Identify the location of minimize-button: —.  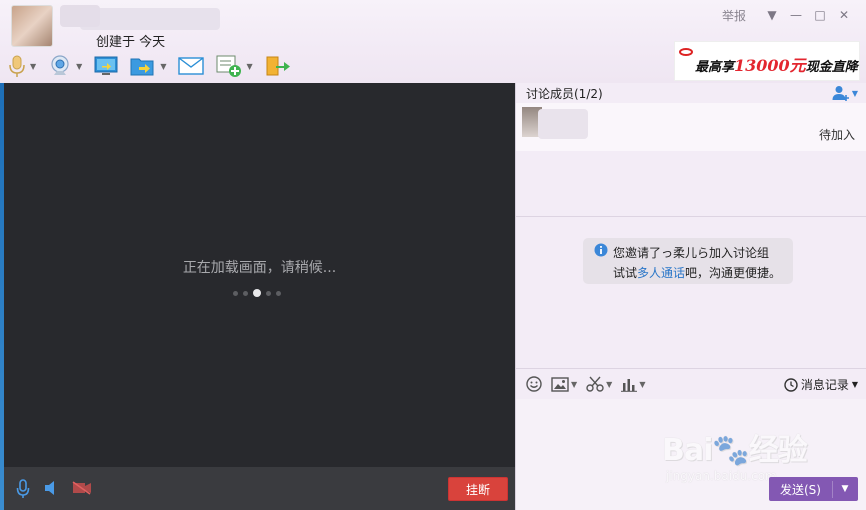
(796, 15).